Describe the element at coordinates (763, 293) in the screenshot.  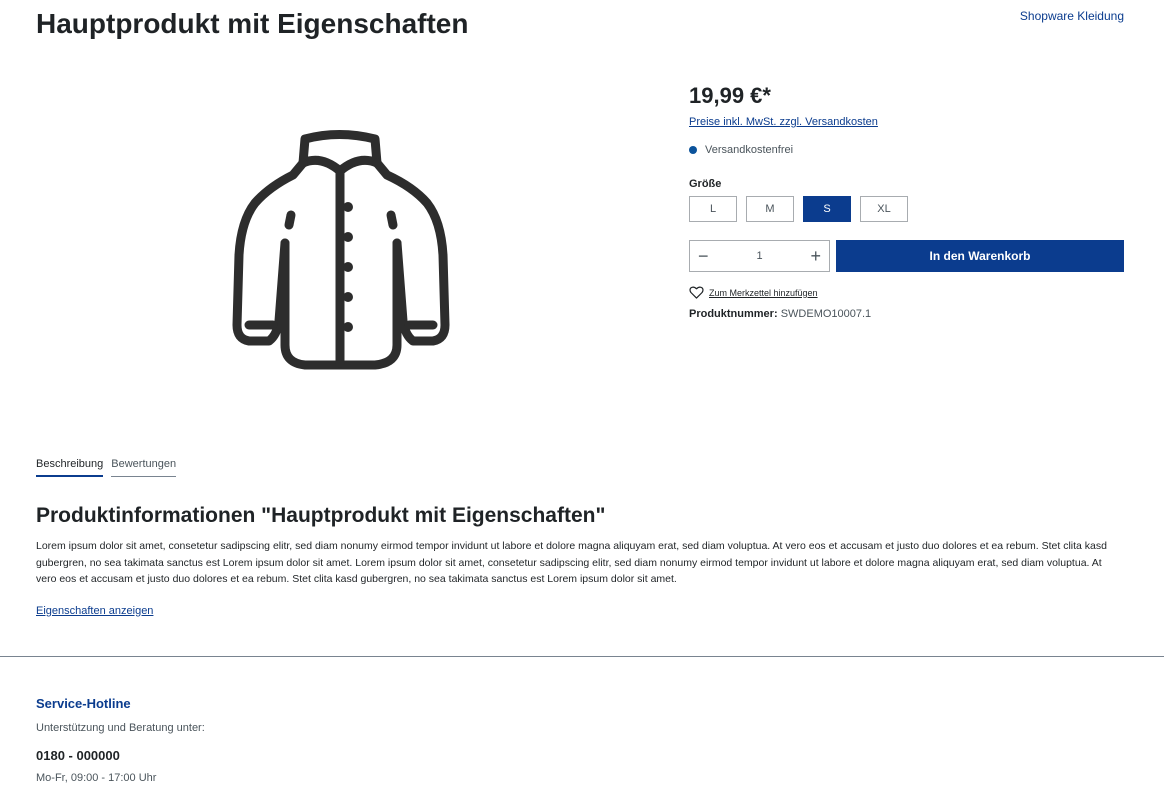
I see `wishlist-label: Zum Merkzettel hinzufügen` at that location.